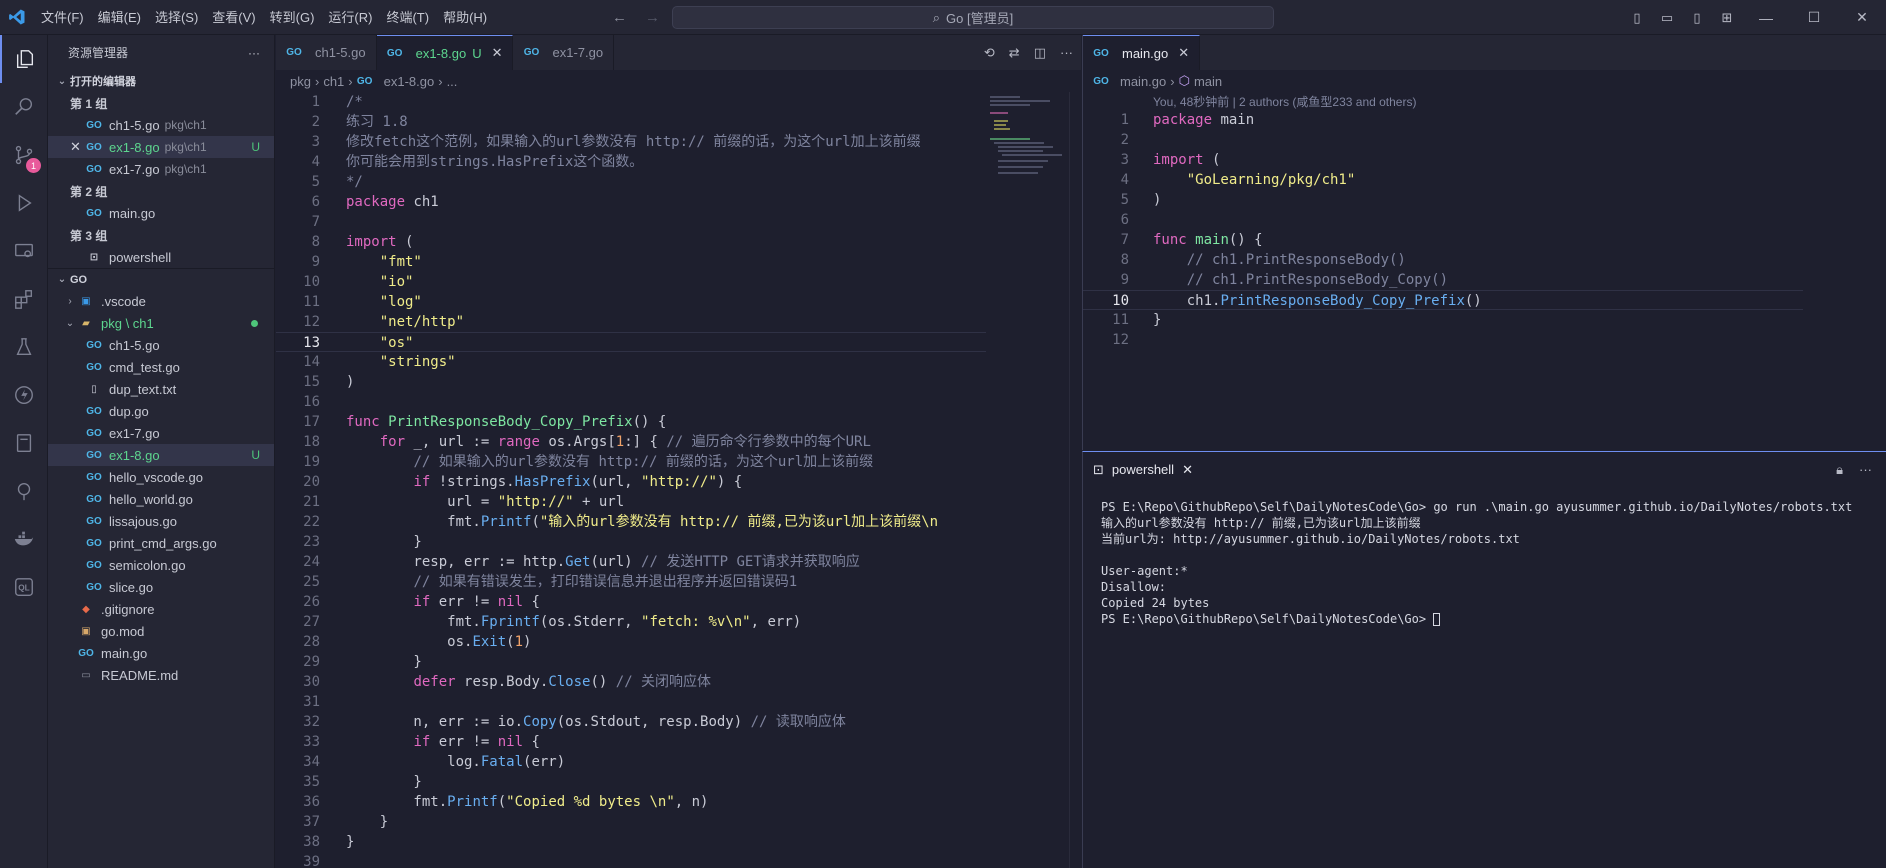 The height and width of the screenshot is (868, 1886). Describe the element at coordinates (161, 543) in the screenshot. I see `tree-file: GO print_cmd_args.go` at that location.